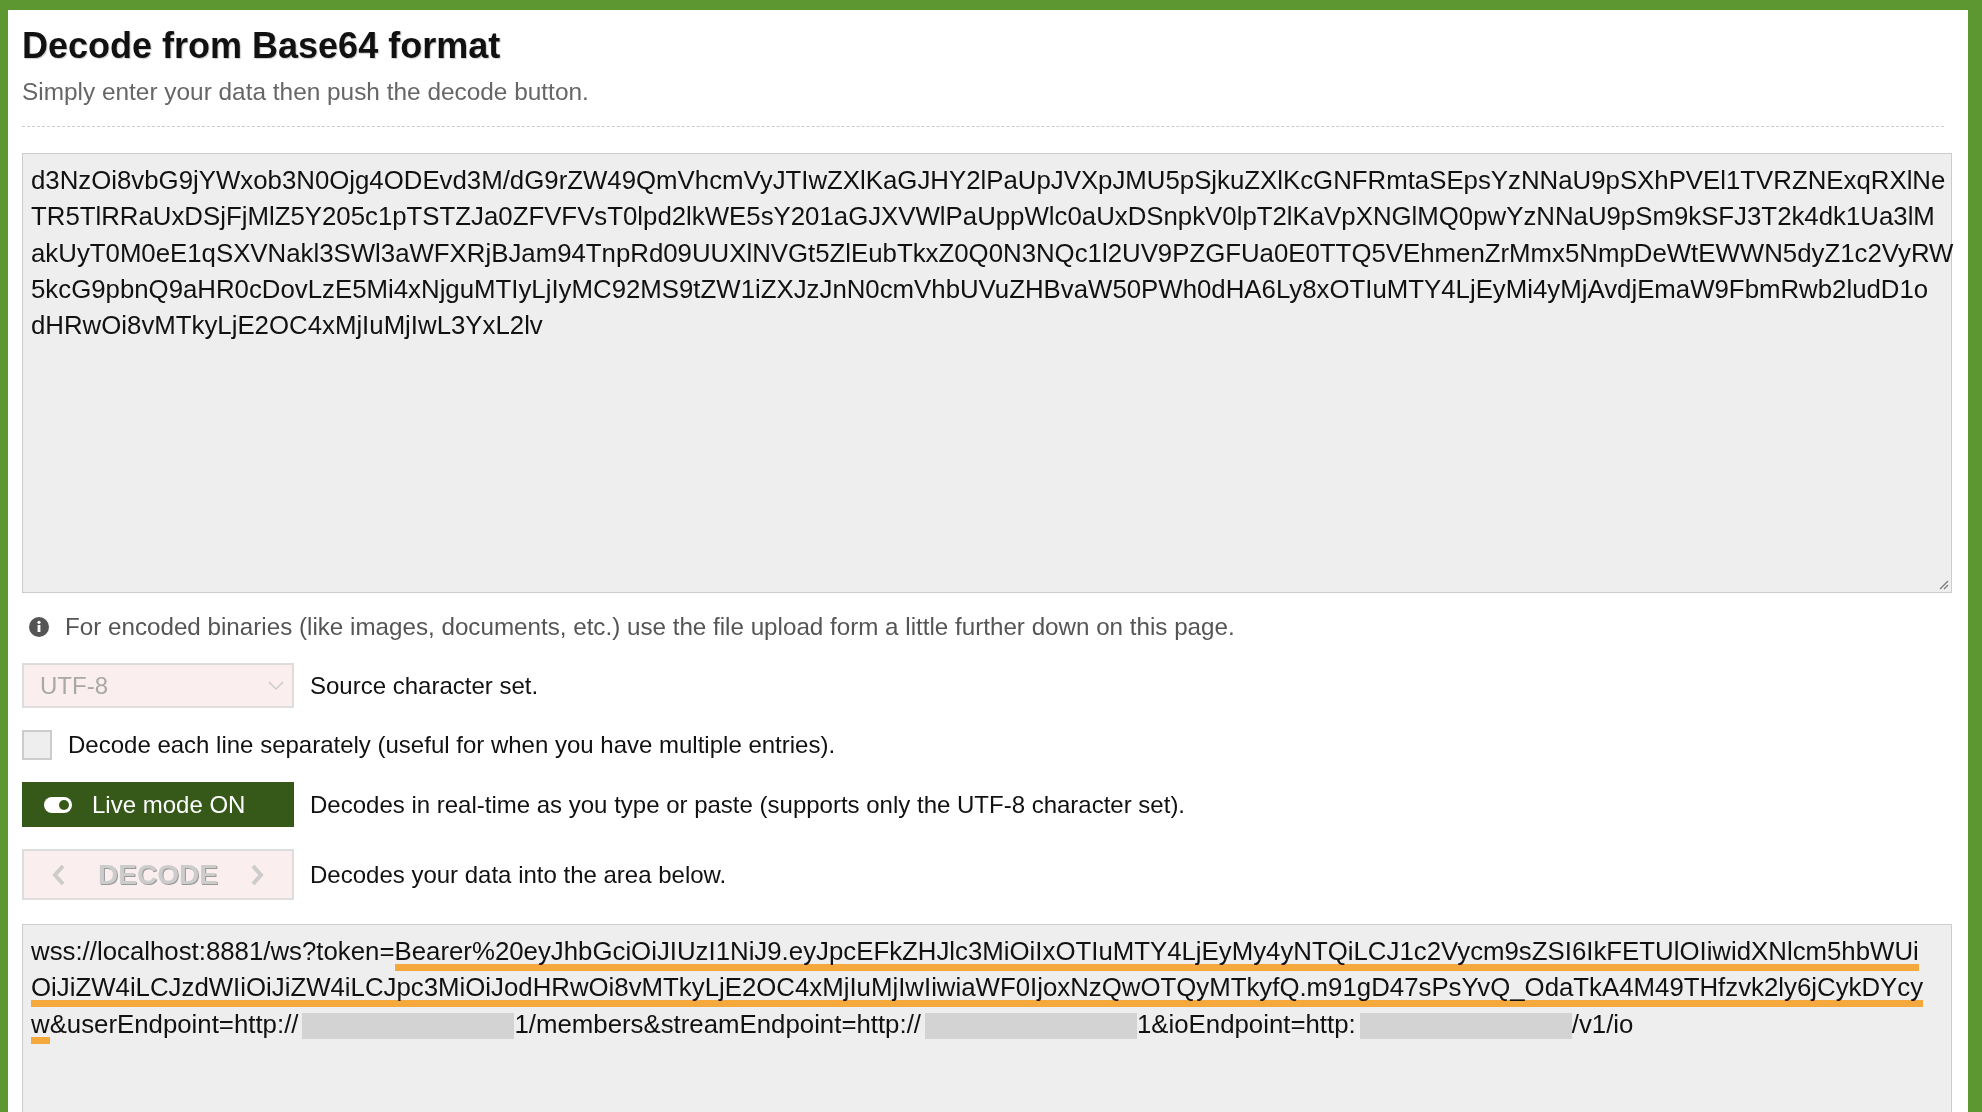 The image size is (1982, 1112). I want to click on toggle-icon, so click(58, 804).